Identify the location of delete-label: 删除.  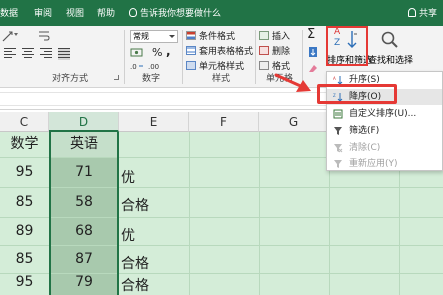
(281, 52).